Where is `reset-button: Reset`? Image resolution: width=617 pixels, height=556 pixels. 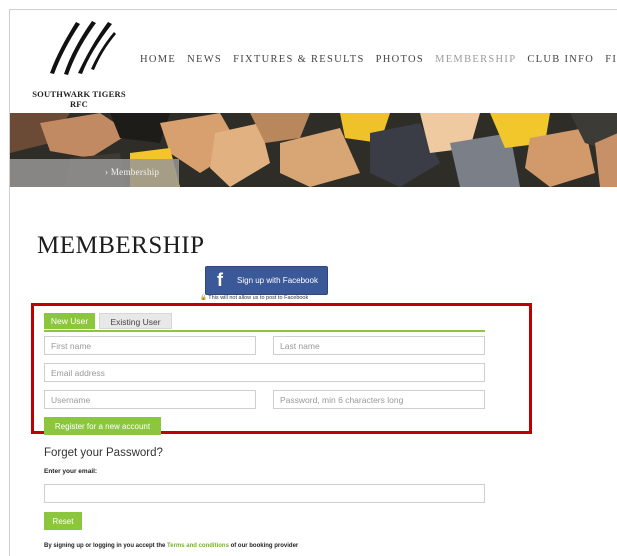
reset-button: Reset is located at coordinates (63, 521).